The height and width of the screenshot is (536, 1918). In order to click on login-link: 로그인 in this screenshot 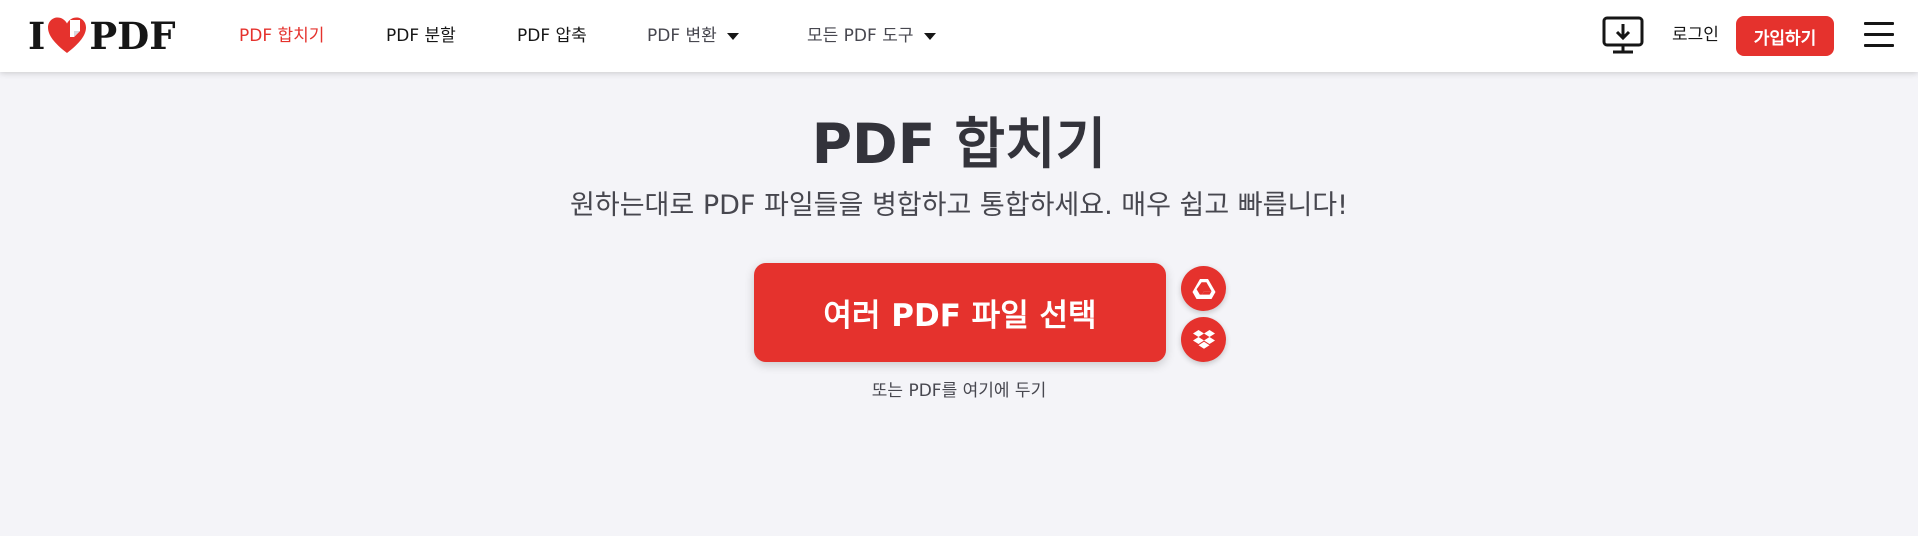, I will do `click(1695, 35)`.